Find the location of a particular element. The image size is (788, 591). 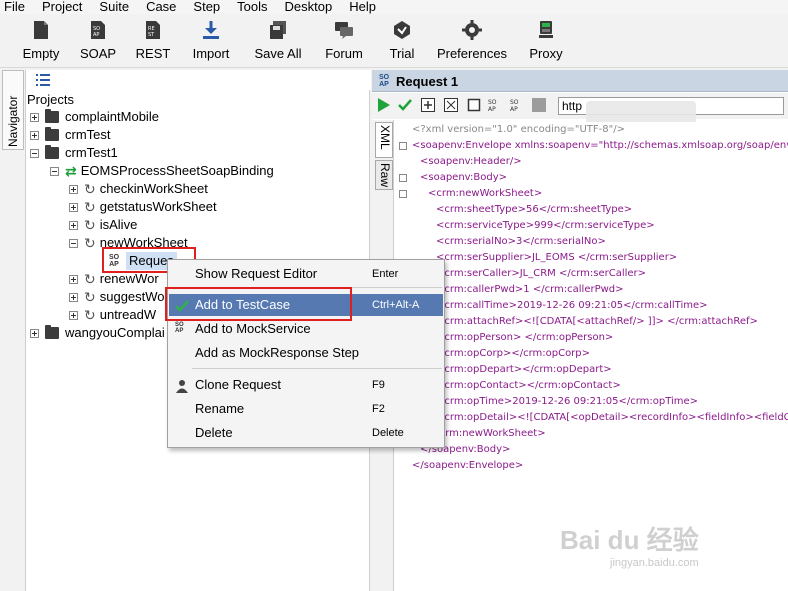

maximize-icon is located at coordinates (451, 105).